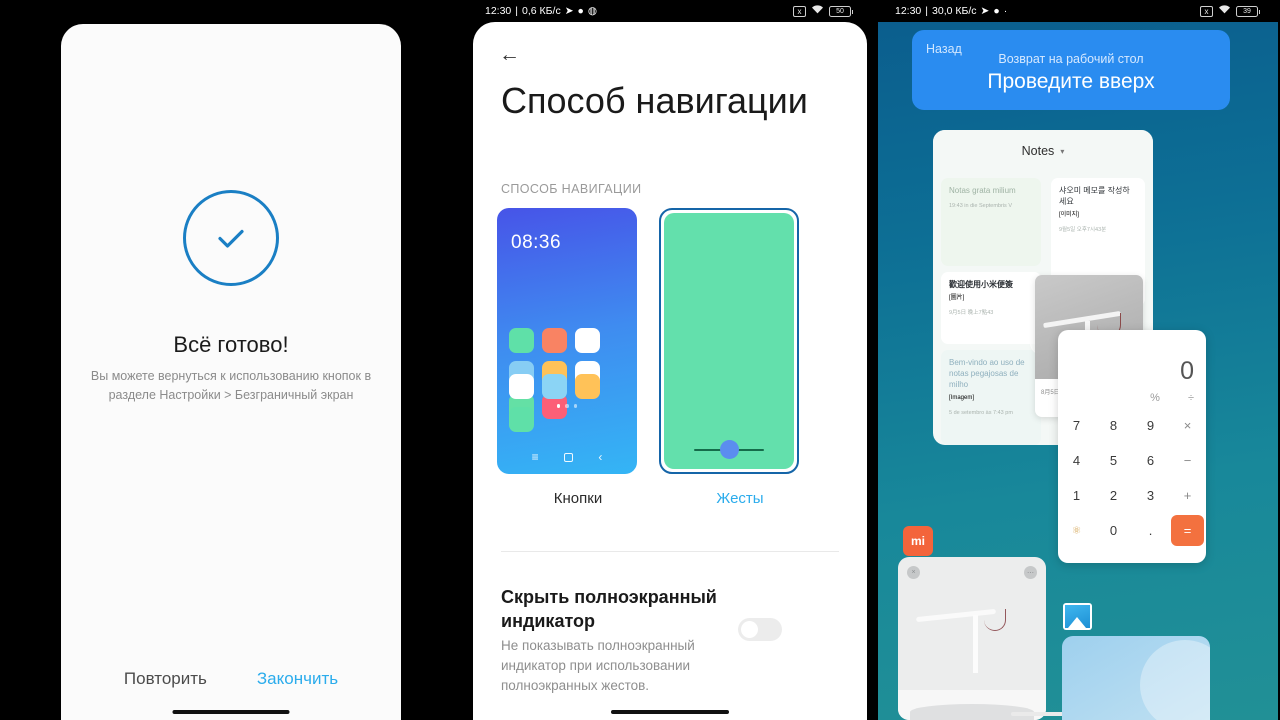  I want to click on divide-key: ÷, so click(1191, 398).